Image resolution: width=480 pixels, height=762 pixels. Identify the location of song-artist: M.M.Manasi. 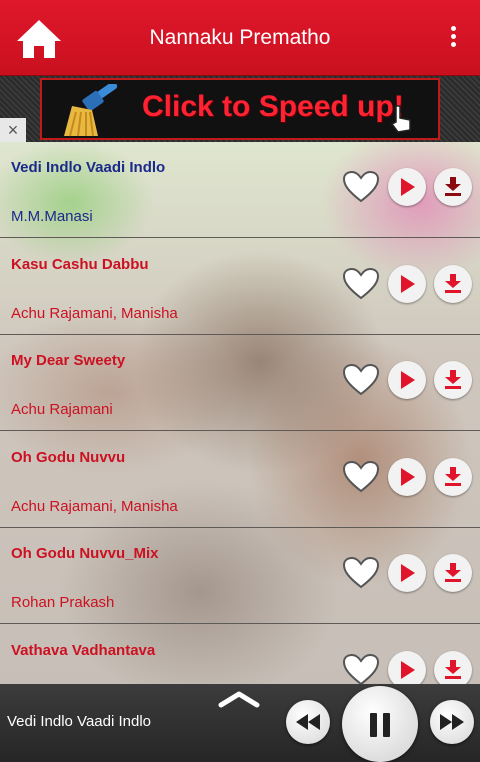
(52, 216).